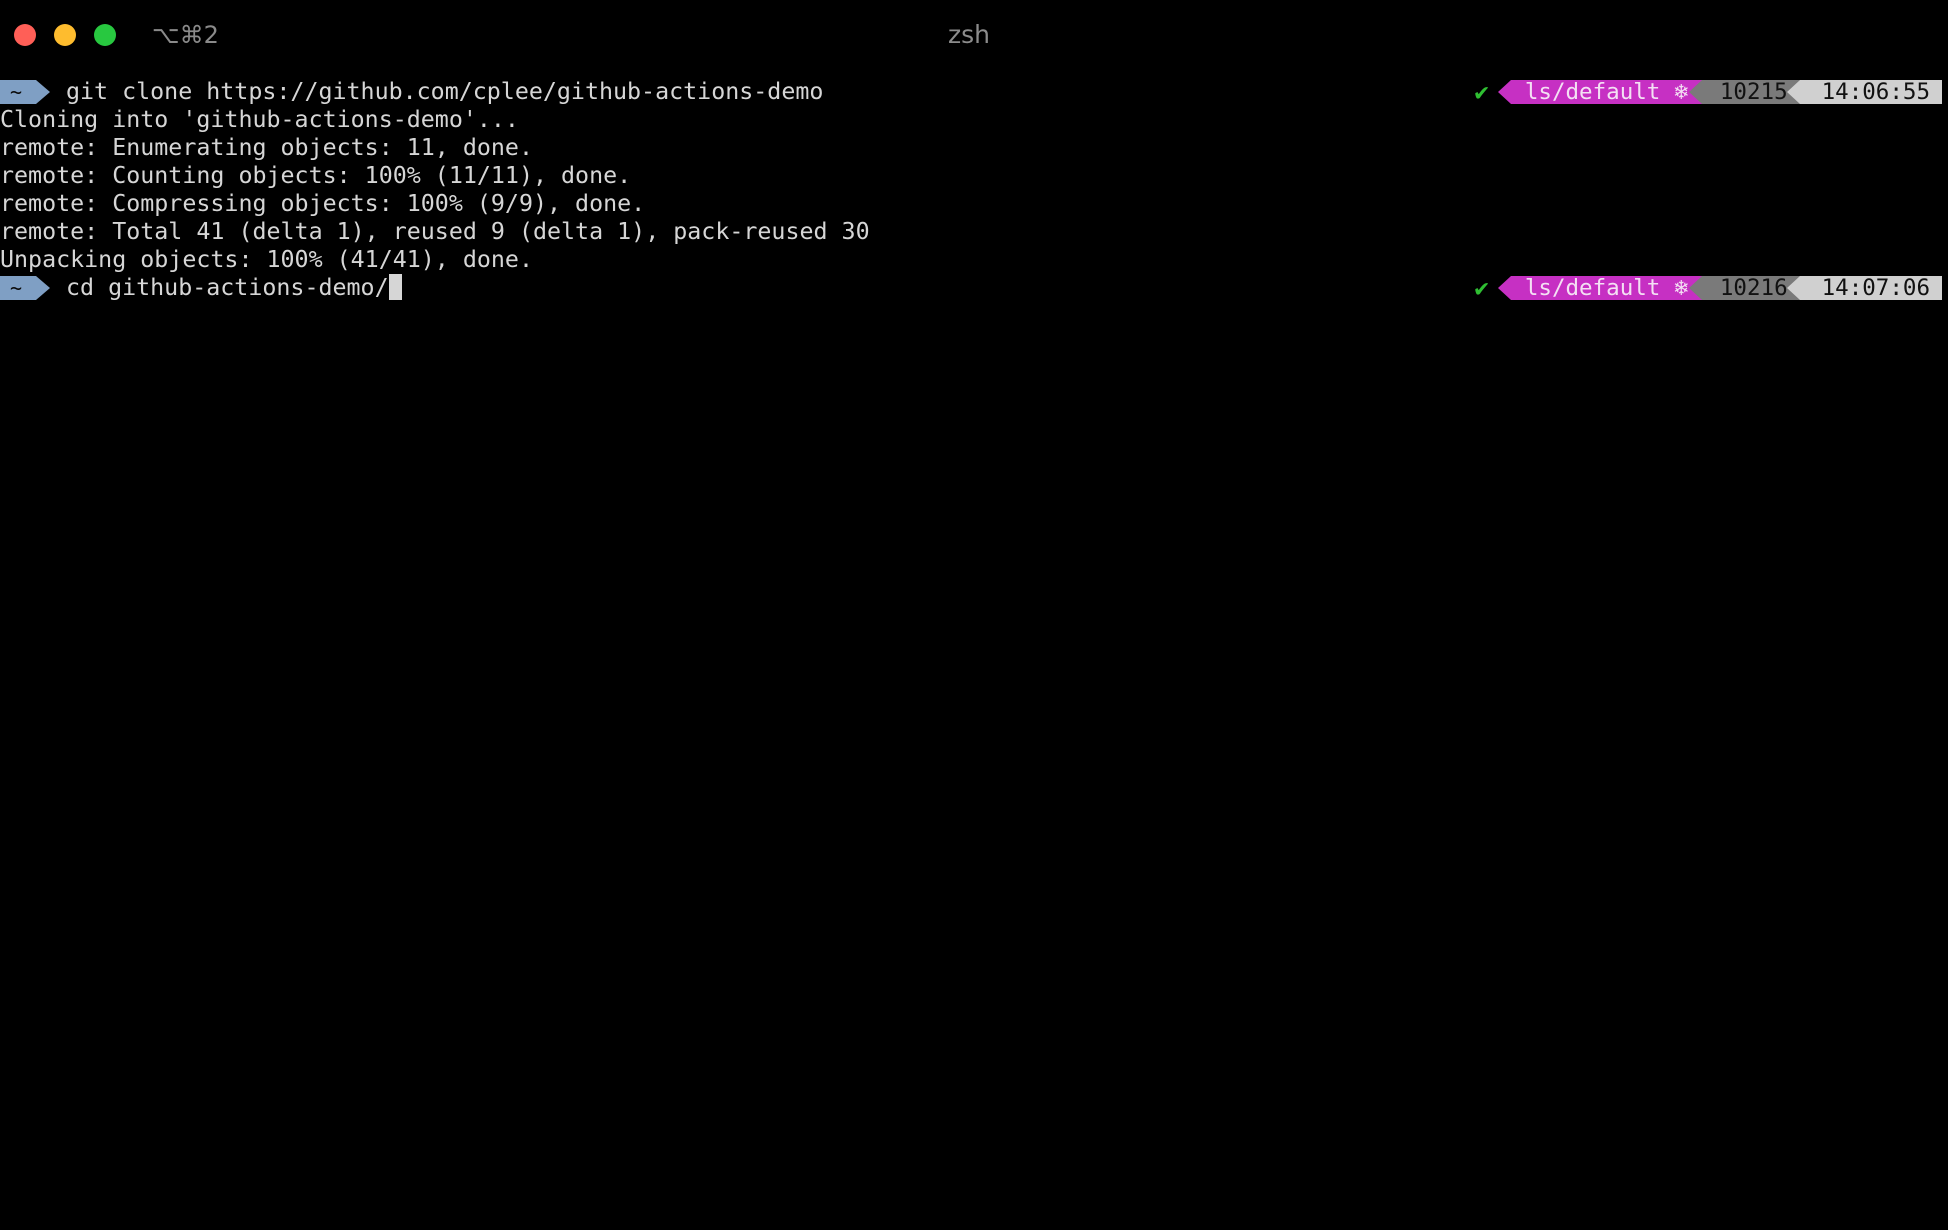  I want to click on title-bar: ⌥⌘2 zsh, so click(974, 35).